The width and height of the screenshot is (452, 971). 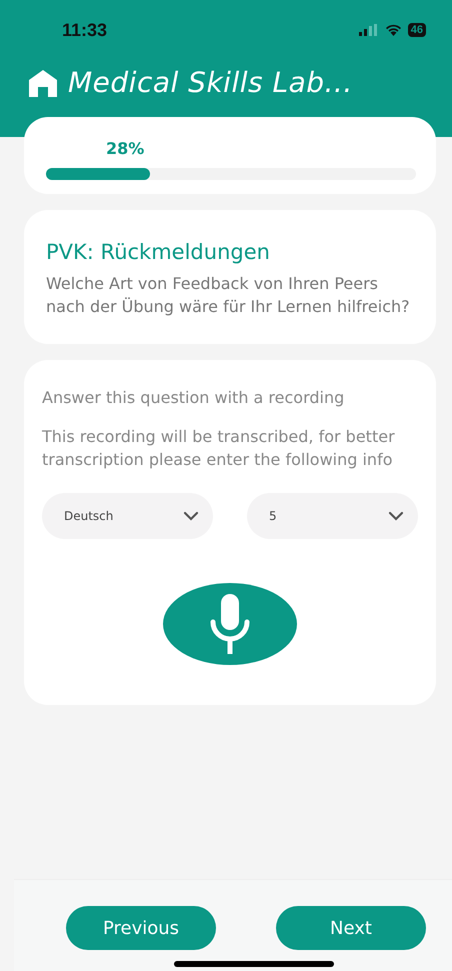 I want to click on transcription-info: This recording will be transcribed, for better transcription please enter the following info, so click(x=219, y=448).